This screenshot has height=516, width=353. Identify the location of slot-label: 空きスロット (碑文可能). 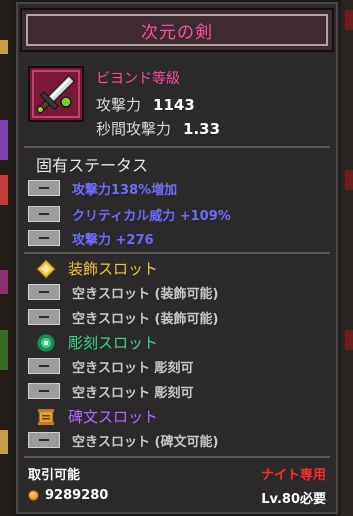
(145, 442).